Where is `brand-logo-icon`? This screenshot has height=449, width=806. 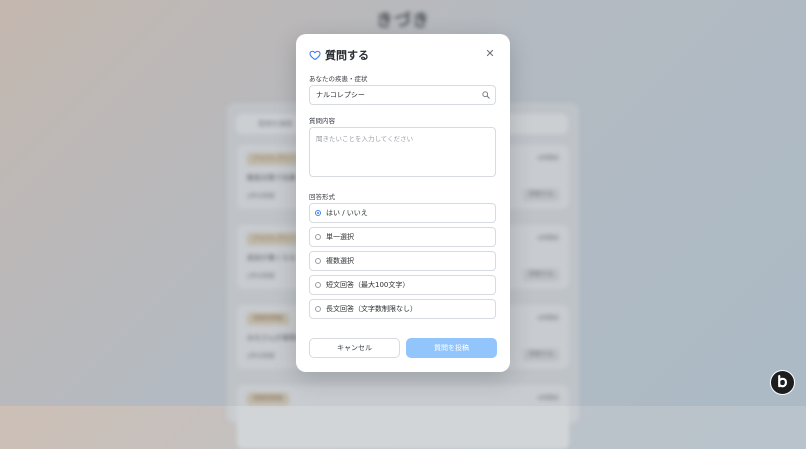
brand-logo-icon is located at coordinates (783, 381).